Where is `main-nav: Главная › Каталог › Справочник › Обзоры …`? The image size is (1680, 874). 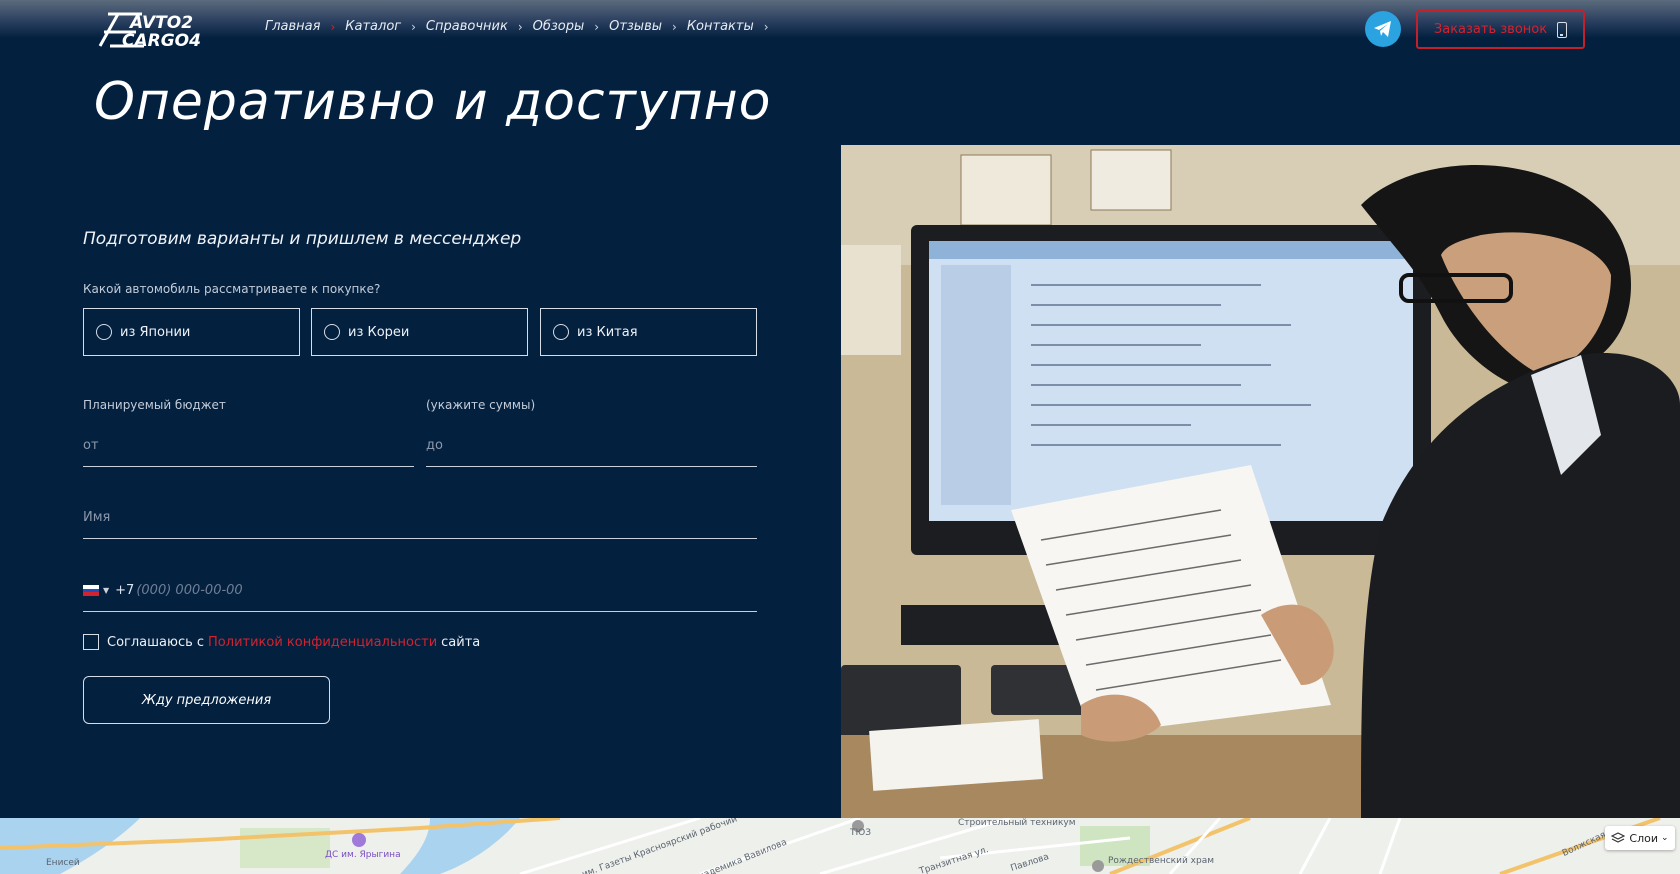 main-nav: Главная › Каталог › Справочник › Обзоры … is located at coordinates (522, 26).